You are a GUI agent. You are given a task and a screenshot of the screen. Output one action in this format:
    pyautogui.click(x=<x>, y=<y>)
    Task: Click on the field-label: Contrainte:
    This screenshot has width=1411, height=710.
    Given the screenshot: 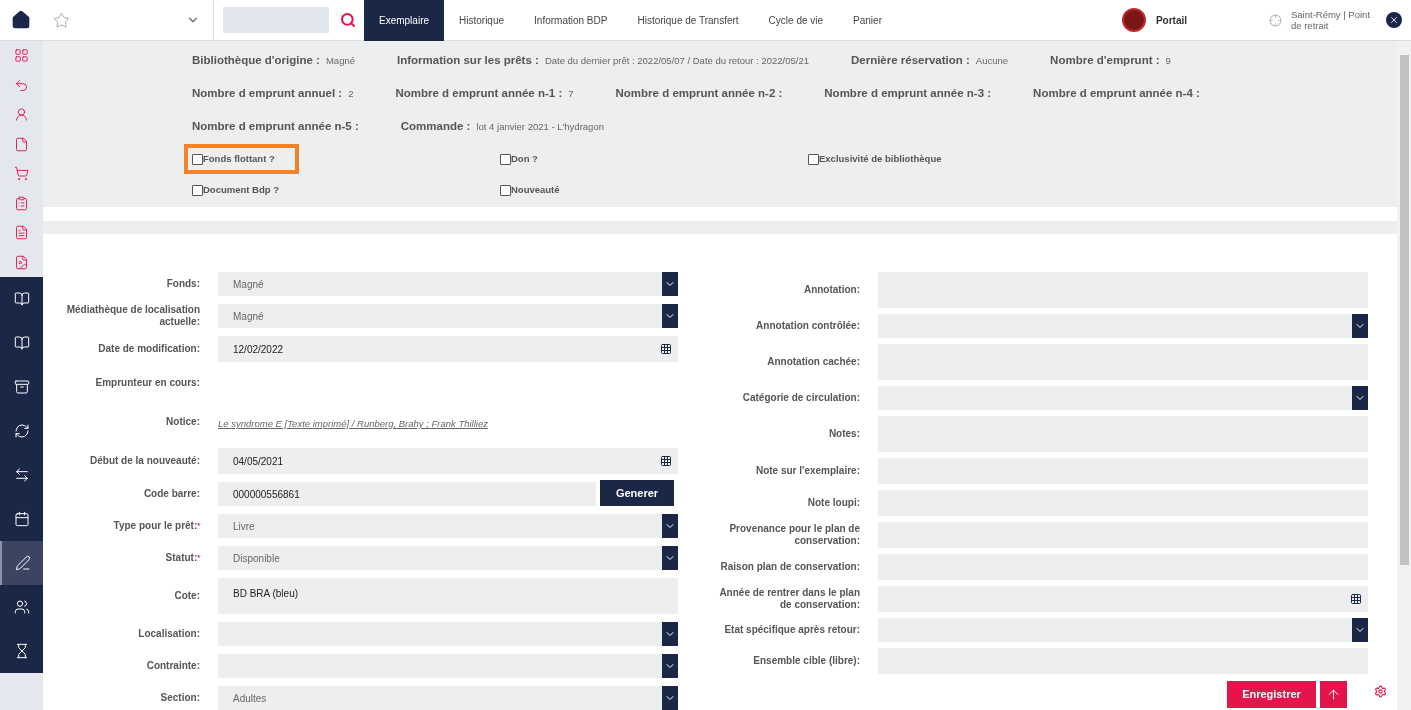 What is the action you would take?
    pyautogui.click(x=173, y=665)
    